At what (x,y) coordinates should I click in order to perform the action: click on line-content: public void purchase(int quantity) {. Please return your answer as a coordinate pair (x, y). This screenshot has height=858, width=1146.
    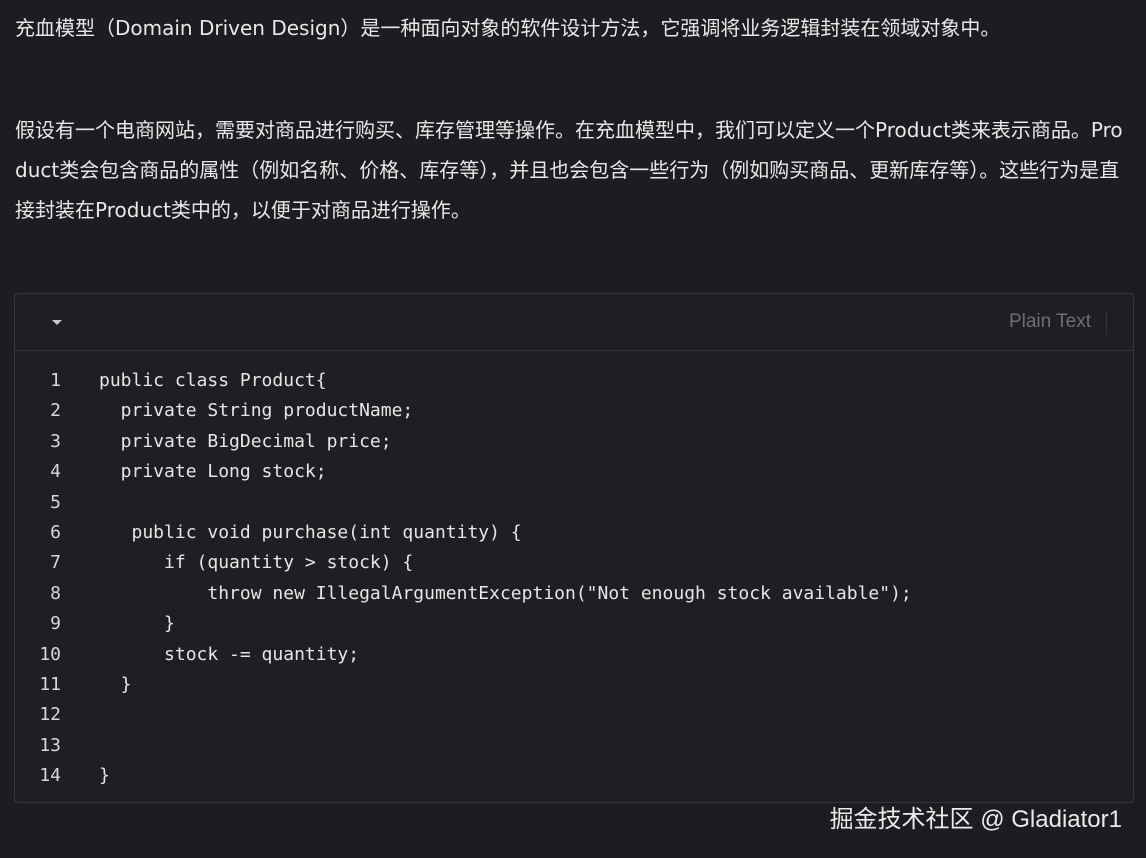
    Looking at the image, I should click on (310, 532).